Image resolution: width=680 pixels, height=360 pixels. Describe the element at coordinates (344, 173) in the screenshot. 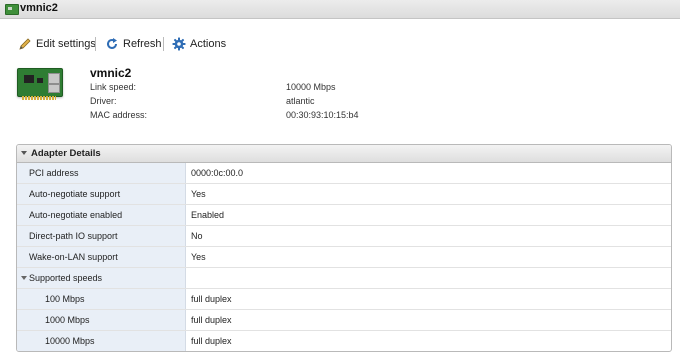

I see `table-row: PCI address 0000:0c:00.0` at that location.